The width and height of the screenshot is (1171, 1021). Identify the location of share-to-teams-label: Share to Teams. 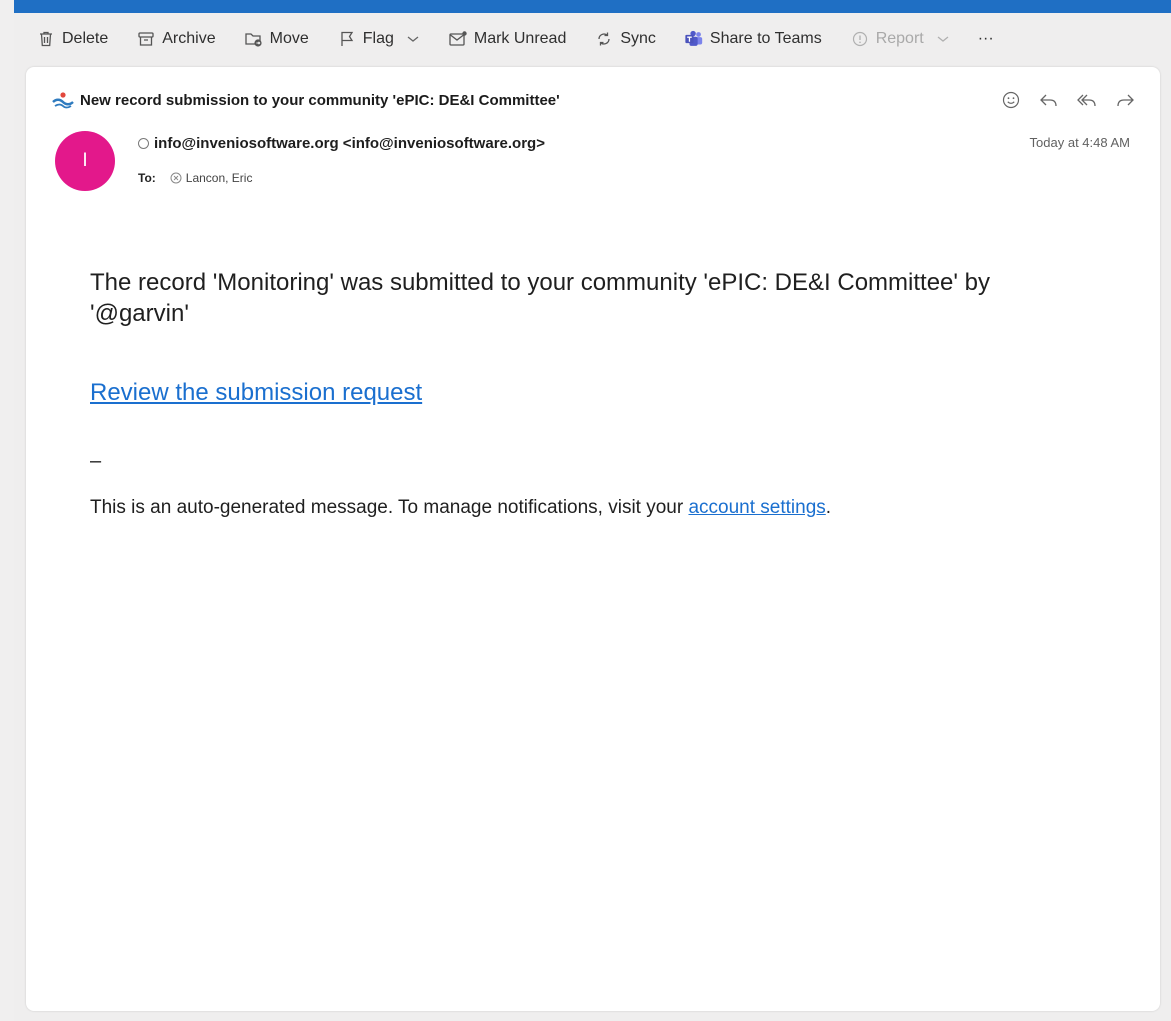
(765, 38).